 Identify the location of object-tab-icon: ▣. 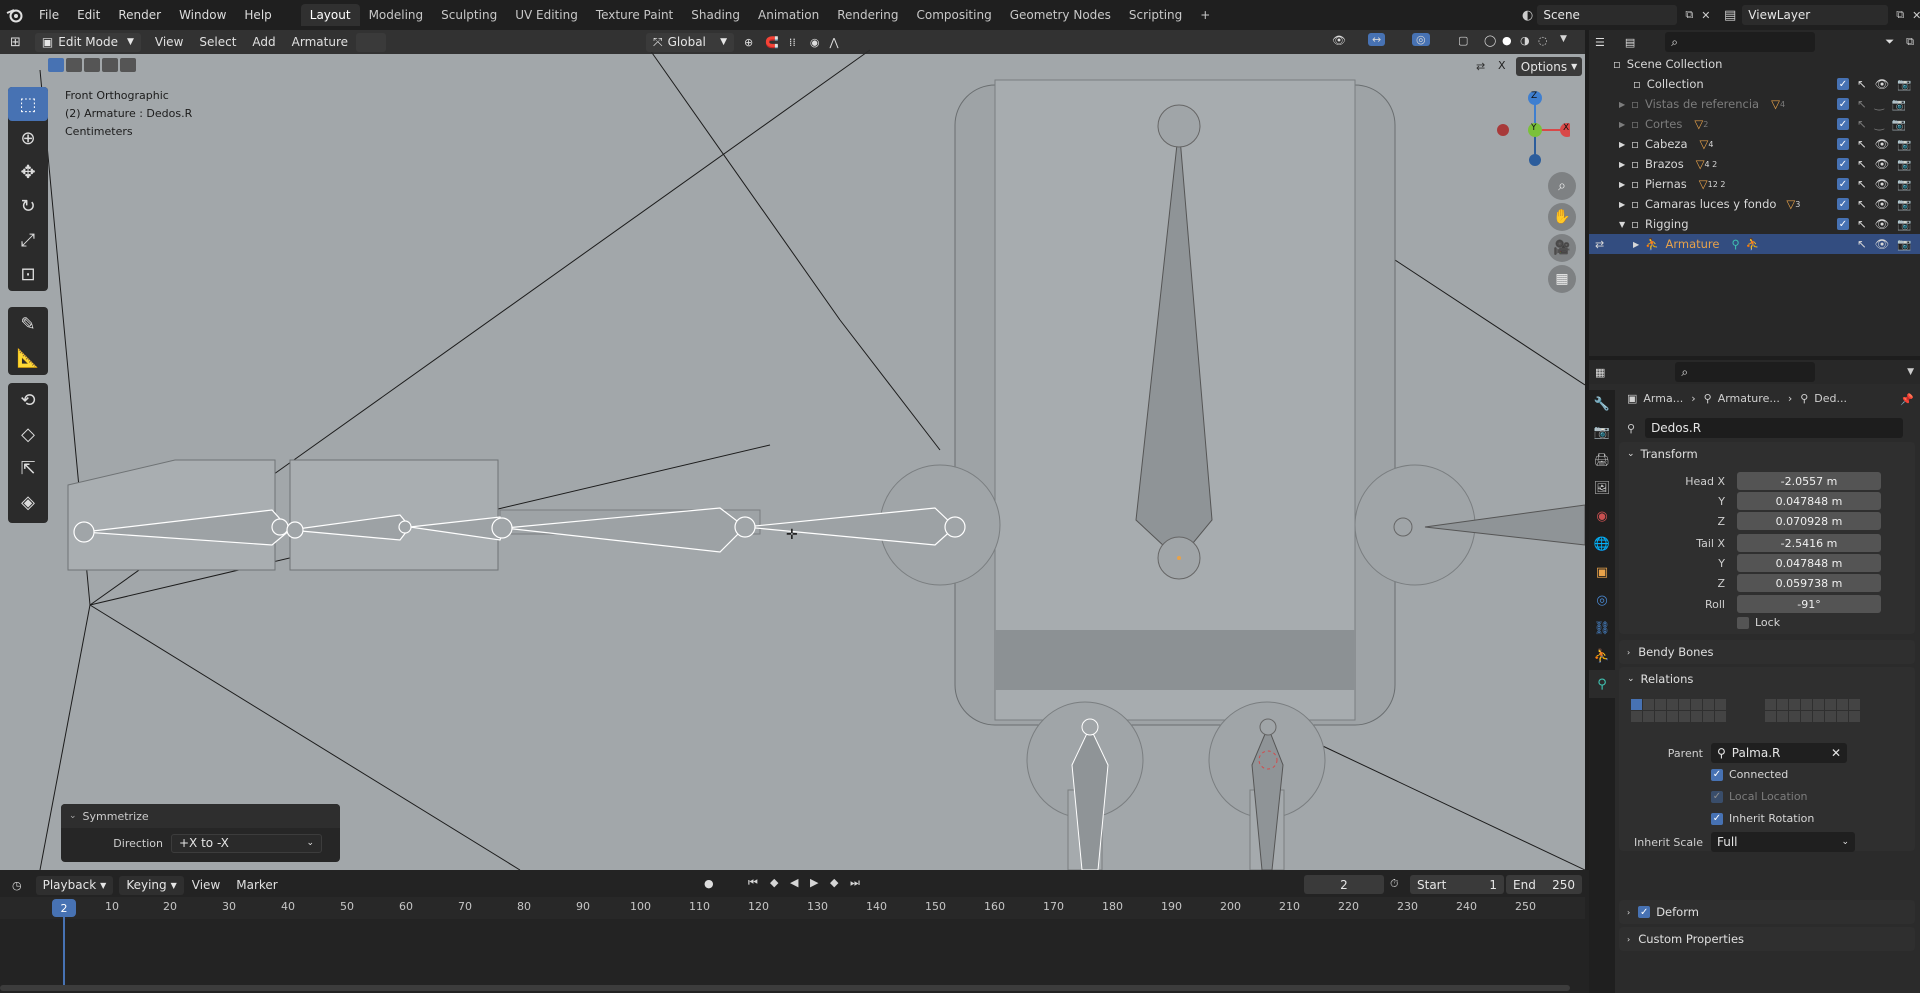
(1602, 572).